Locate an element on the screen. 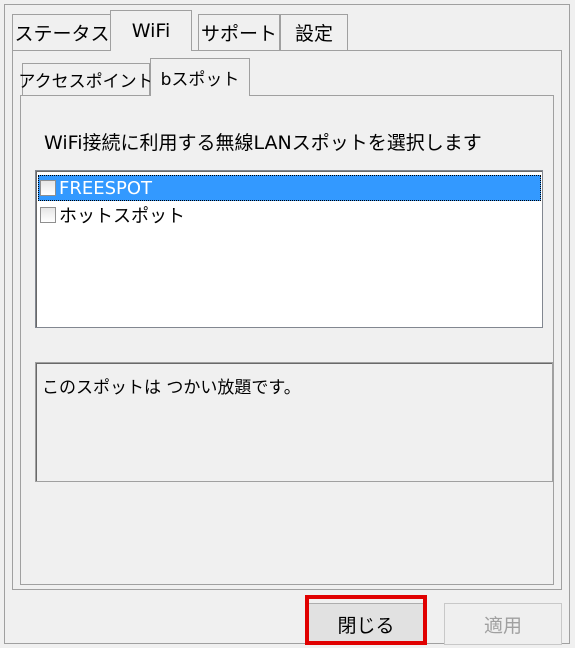 The height and width of the screenshot is (648, 575). tab-settings-label: 設定 is located at coordinates (313, 34).